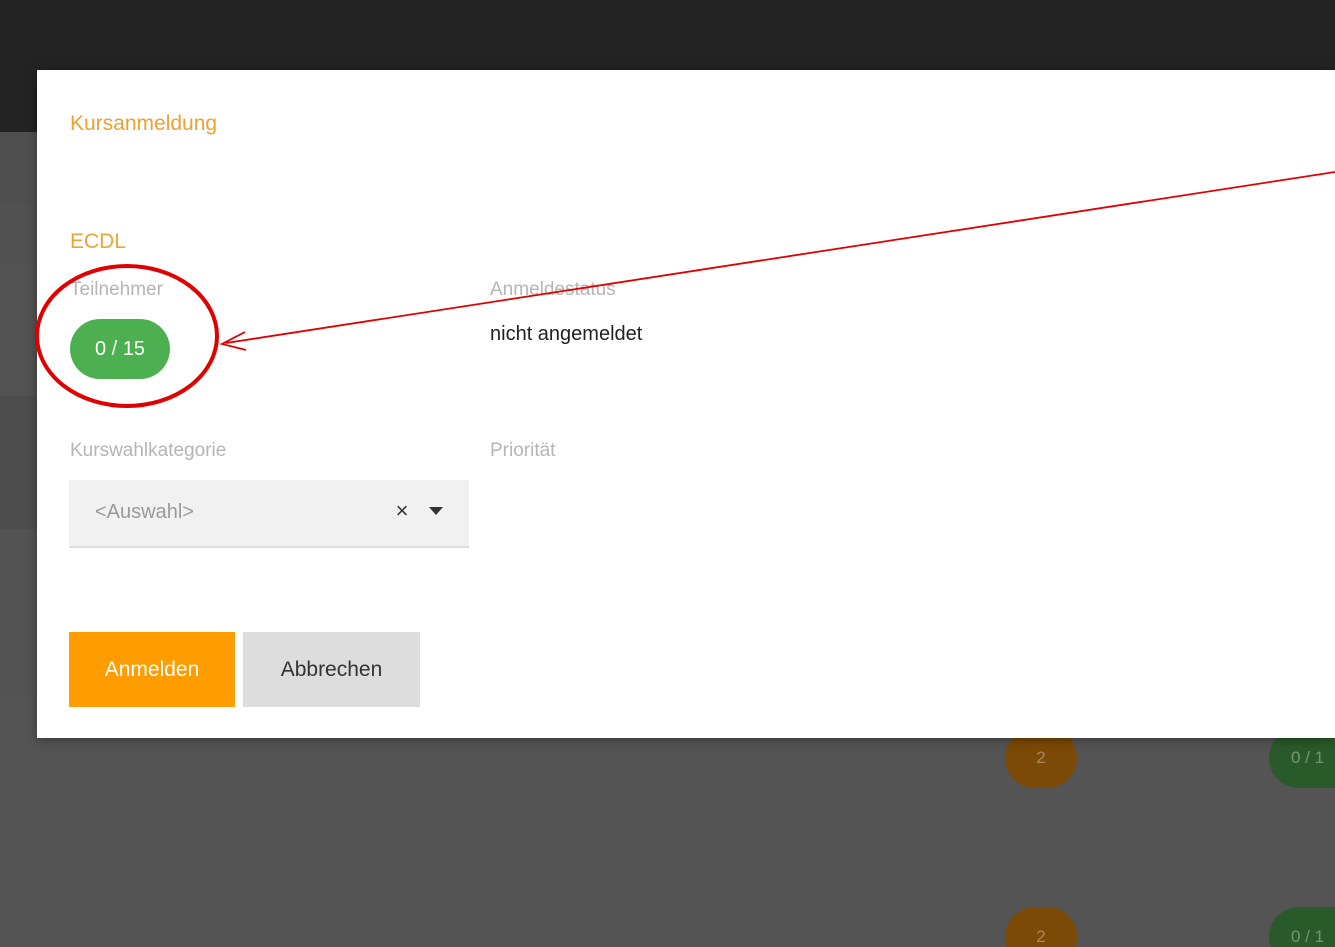 Image resolution: width=1335 pixels, height=947 pixels. I want to click on cancel-button: Abbrechen, so click(331, 669).